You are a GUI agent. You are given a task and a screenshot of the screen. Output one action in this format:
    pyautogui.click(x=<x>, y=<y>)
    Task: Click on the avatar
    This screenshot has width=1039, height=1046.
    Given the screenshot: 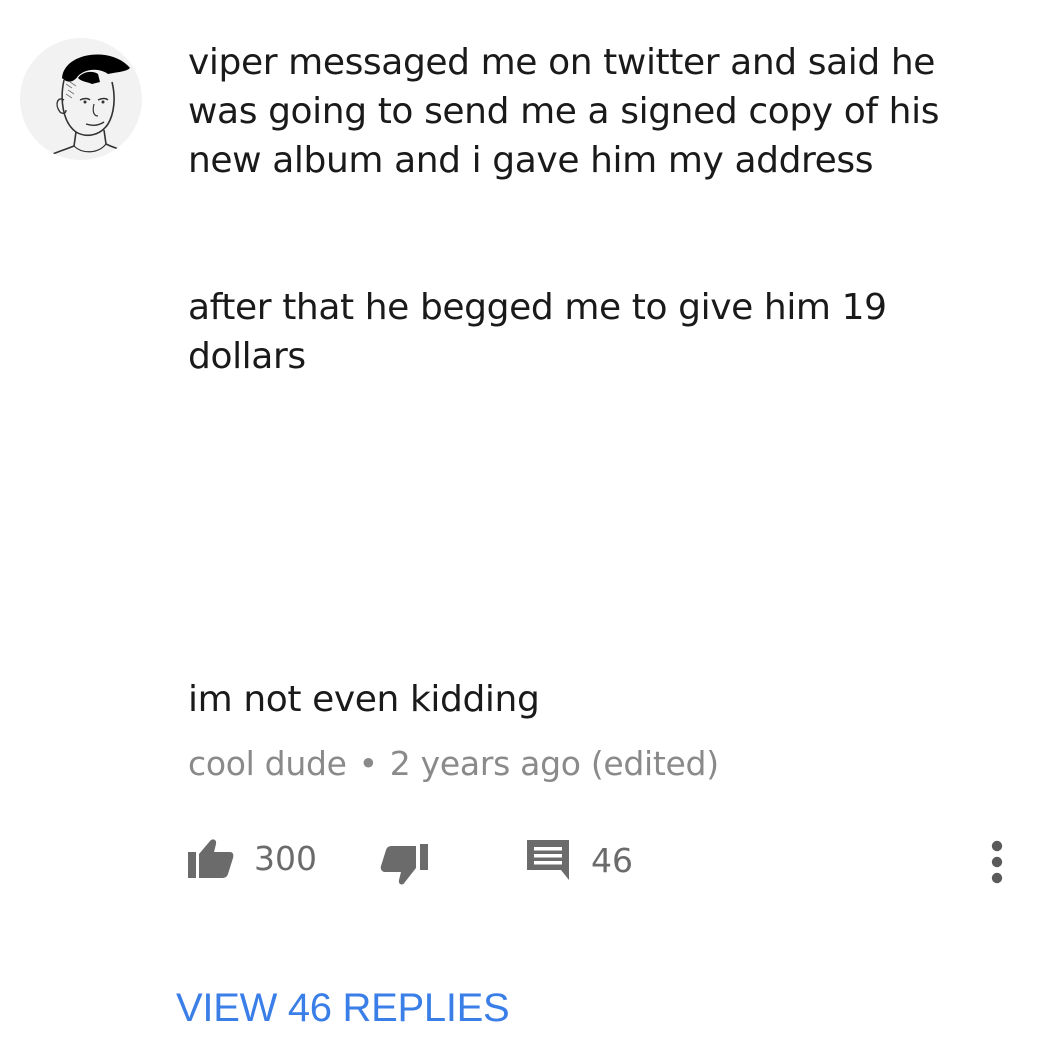 What is the action you would take?
    pyautogui.click(x=81, y=99)
    